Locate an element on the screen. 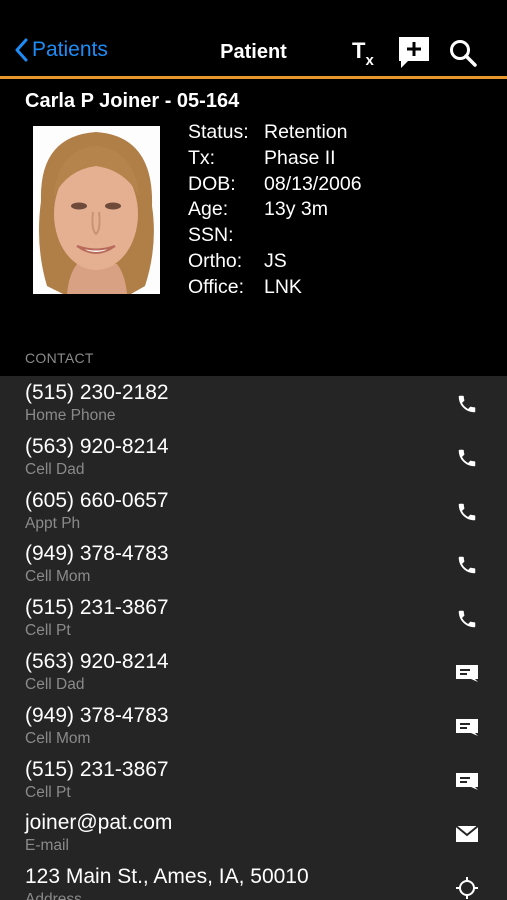  info-label: Tx: is located at coordinates (202, 157).